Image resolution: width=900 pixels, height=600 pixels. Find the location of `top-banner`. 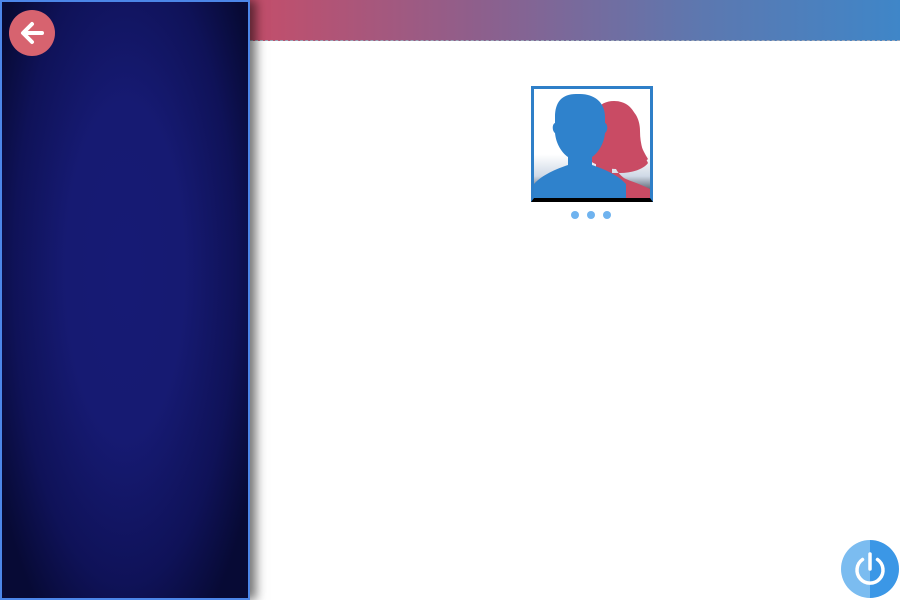

top-banner is located at coordinates (575, 20).